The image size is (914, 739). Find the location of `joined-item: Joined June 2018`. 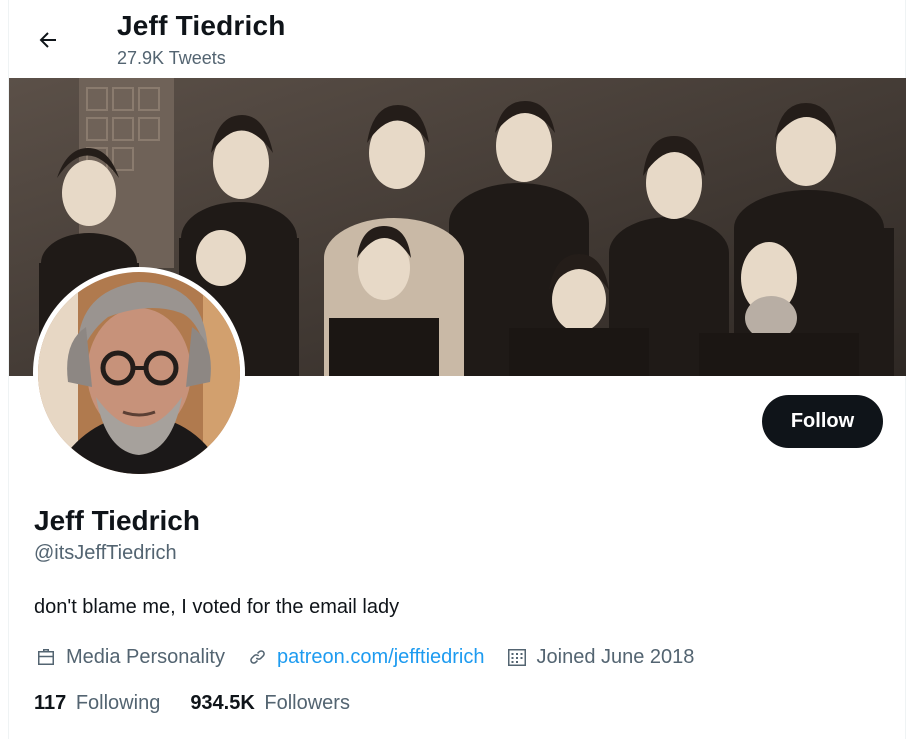

joined-item: Joined June 2018 is located at coordinates (600, 657).